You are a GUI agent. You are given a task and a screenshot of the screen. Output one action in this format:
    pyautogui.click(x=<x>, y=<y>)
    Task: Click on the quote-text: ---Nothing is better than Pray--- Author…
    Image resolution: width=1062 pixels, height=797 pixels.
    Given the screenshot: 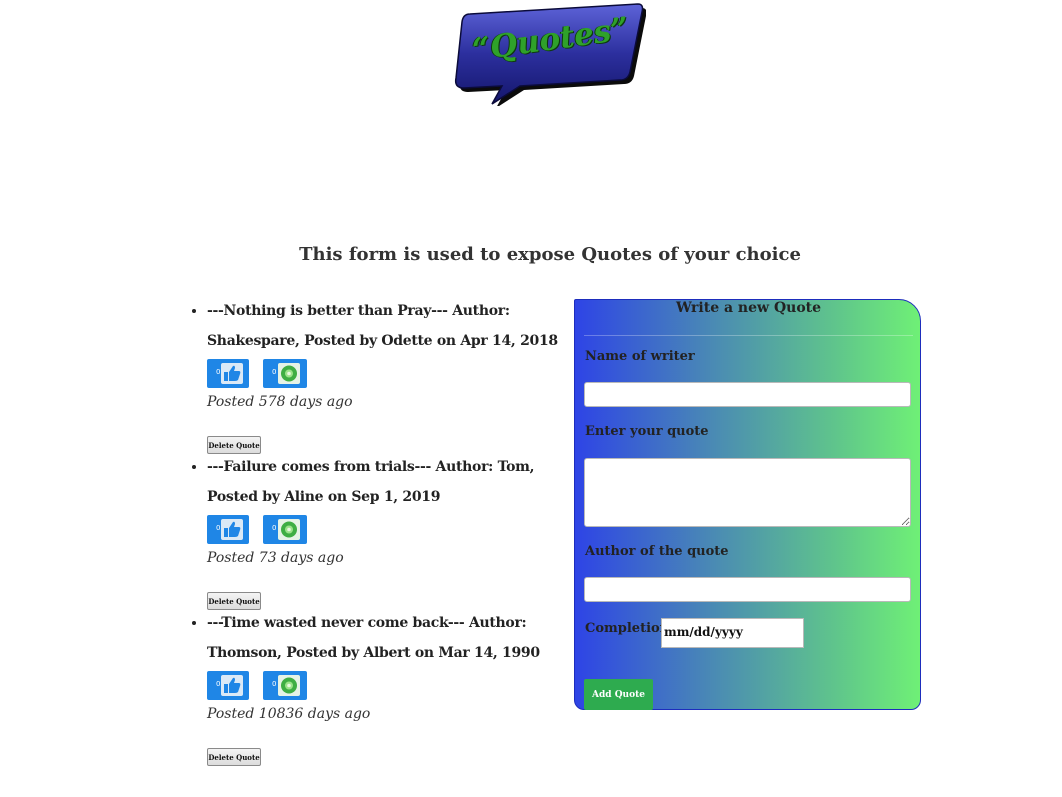 What is the action you would take?
    pyautogui.click(x=382, y=326)
    